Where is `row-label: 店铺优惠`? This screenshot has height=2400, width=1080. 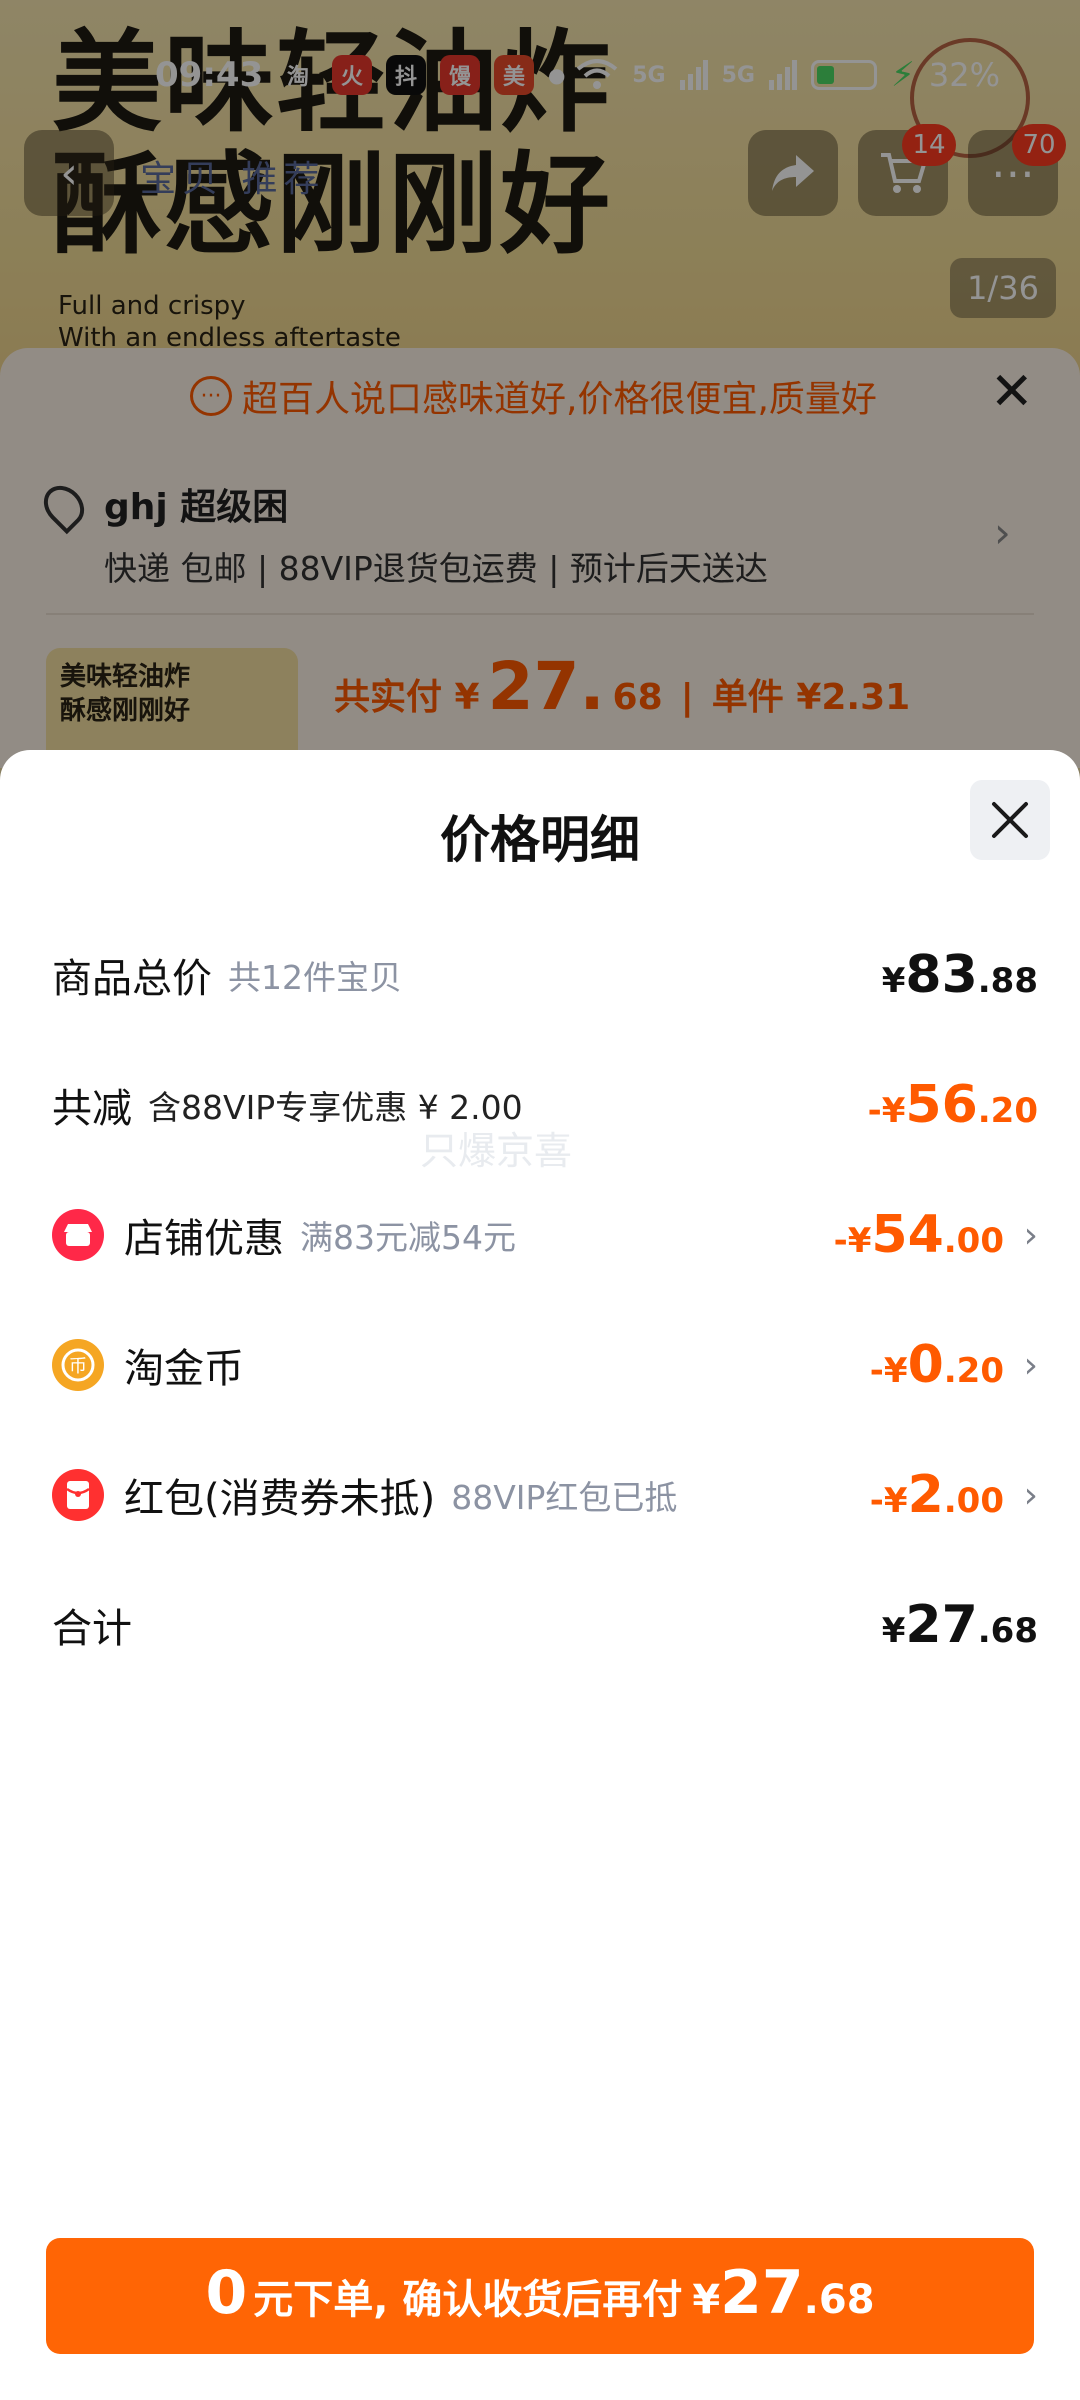
row-label: 店铺优惠 is located at coordinates (204, 1239).